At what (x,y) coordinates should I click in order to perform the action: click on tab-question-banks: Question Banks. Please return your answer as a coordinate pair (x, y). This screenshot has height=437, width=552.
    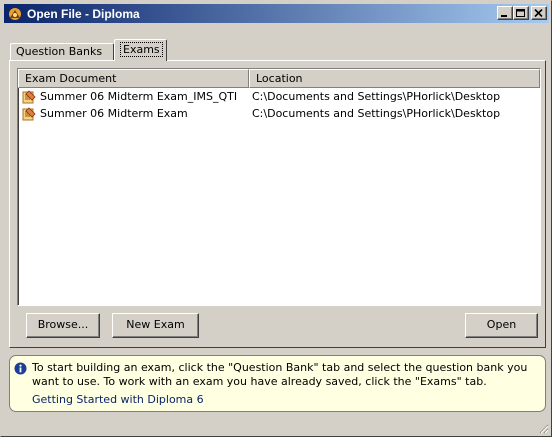
    Looking at the image, I should click on (62, 51).